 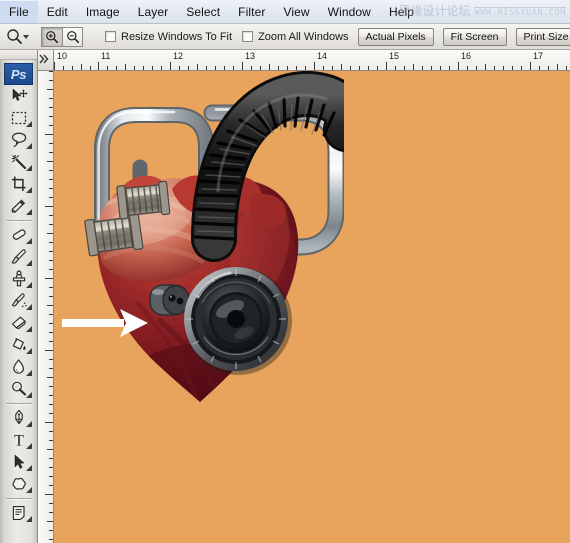 I want to click on zoom-all-windows-label: Zoom All Windows, so click(x=303, y=36).